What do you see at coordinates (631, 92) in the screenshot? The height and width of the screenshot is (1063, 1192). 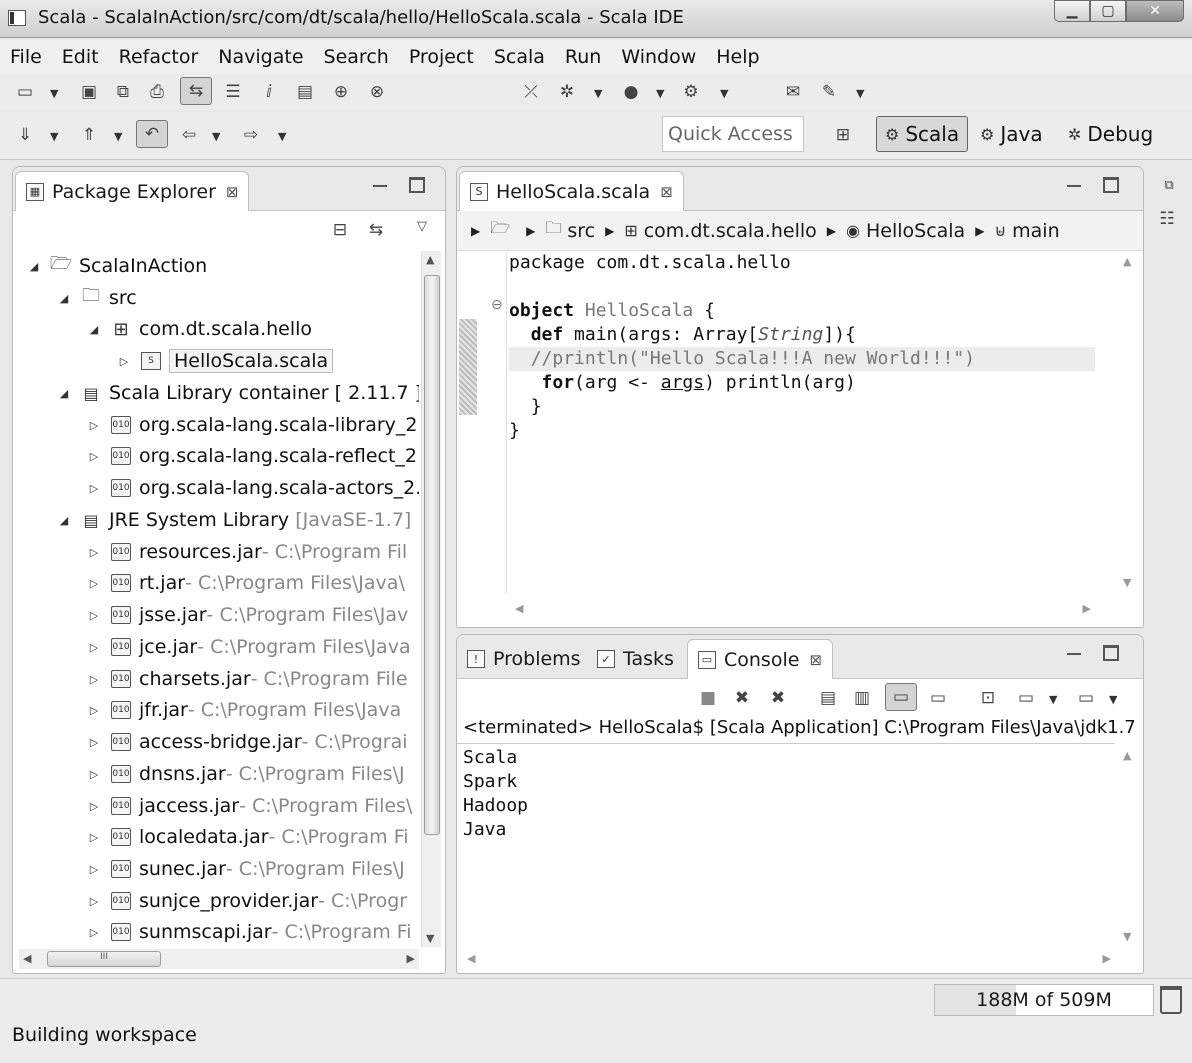 I see `run-icon: ●` at bounding box center [631, 92].